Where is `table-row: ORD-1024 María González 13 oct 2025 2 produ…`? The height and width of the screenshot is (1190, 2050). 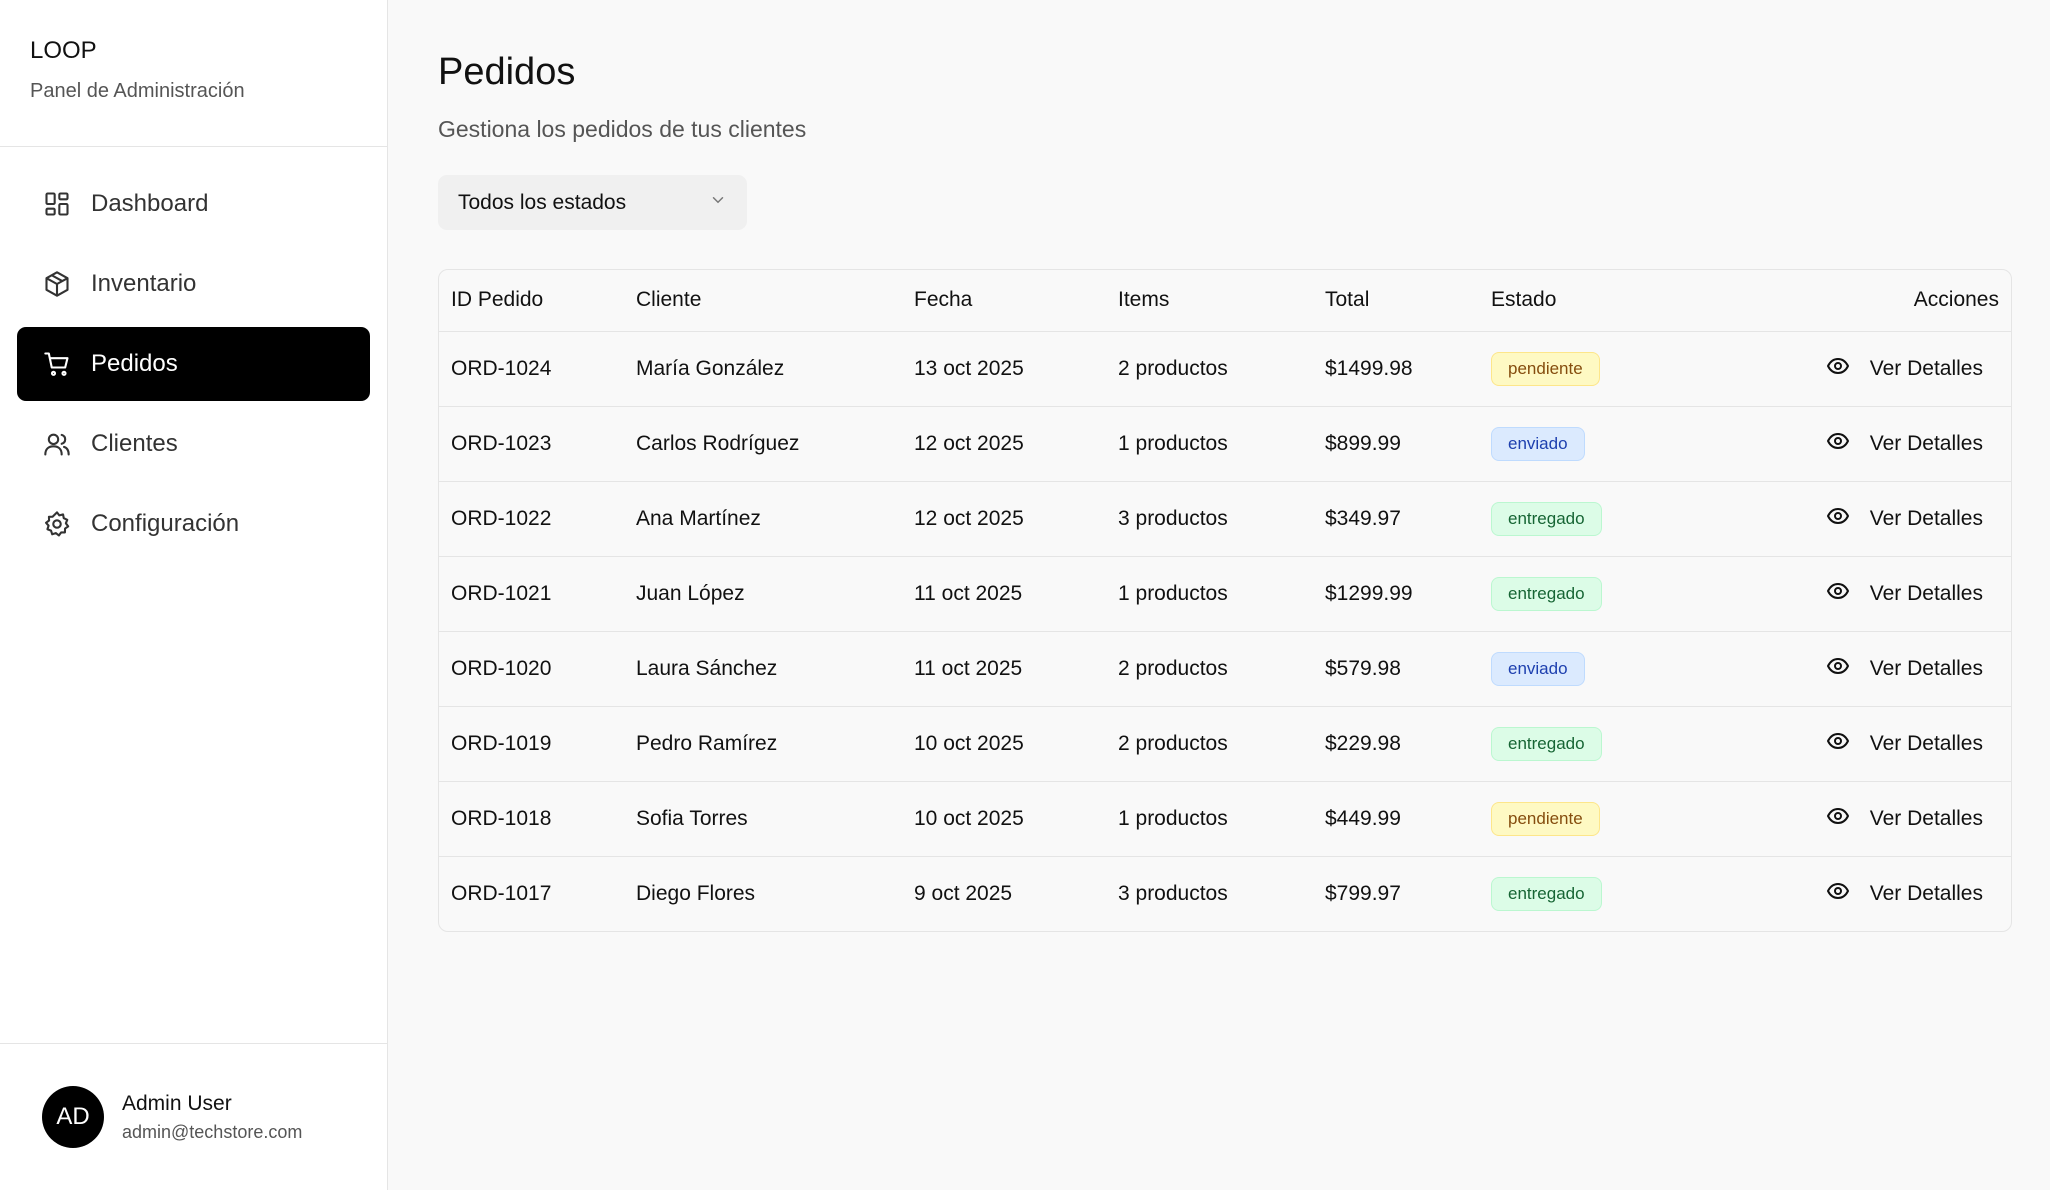 table-row: ORD-1024 María González 13 oct 2025 2 produ… is located at coordinates (1225, 369).